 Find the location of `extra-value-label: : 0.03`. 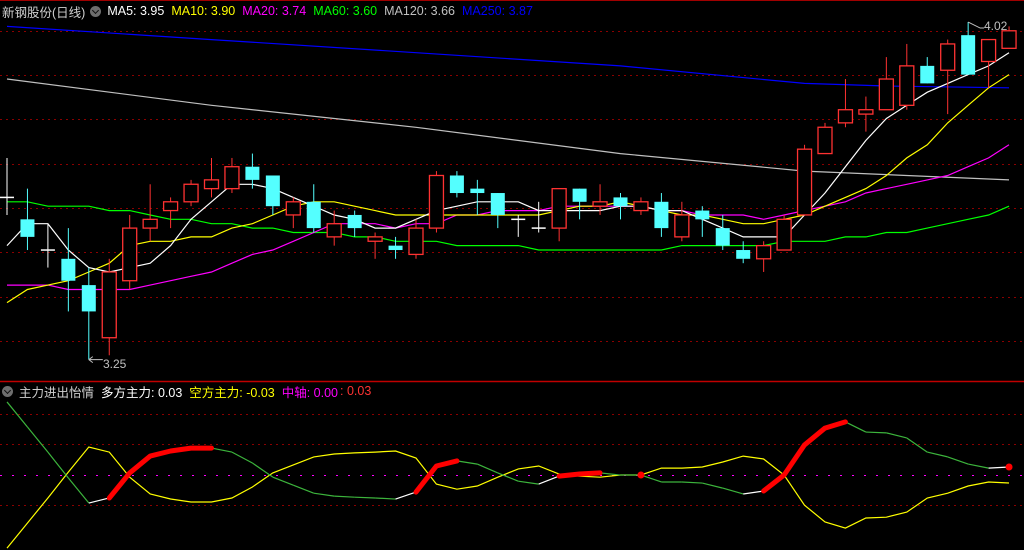

extra-value-label: : 0.03 is located at coordinates (356, 391).